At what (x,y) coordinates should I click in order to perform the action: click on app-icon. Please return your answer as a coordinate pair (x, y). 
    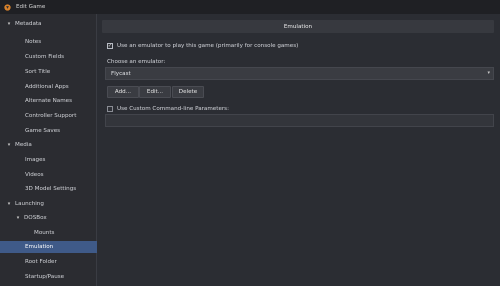
    Looking at the image, I should click on (7, 7).